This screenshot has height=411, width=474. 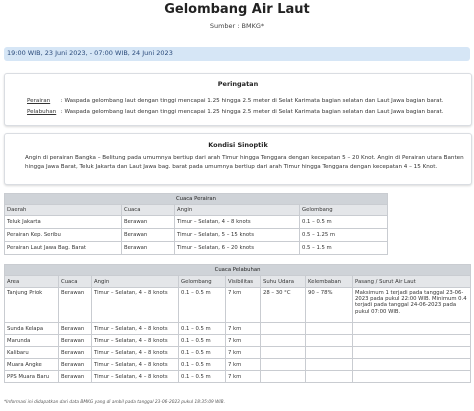 What do you see at coordinates (31, 305) in the screenshot?
I see `cell: Tanjung Priok` at bounding box center [31, 305].